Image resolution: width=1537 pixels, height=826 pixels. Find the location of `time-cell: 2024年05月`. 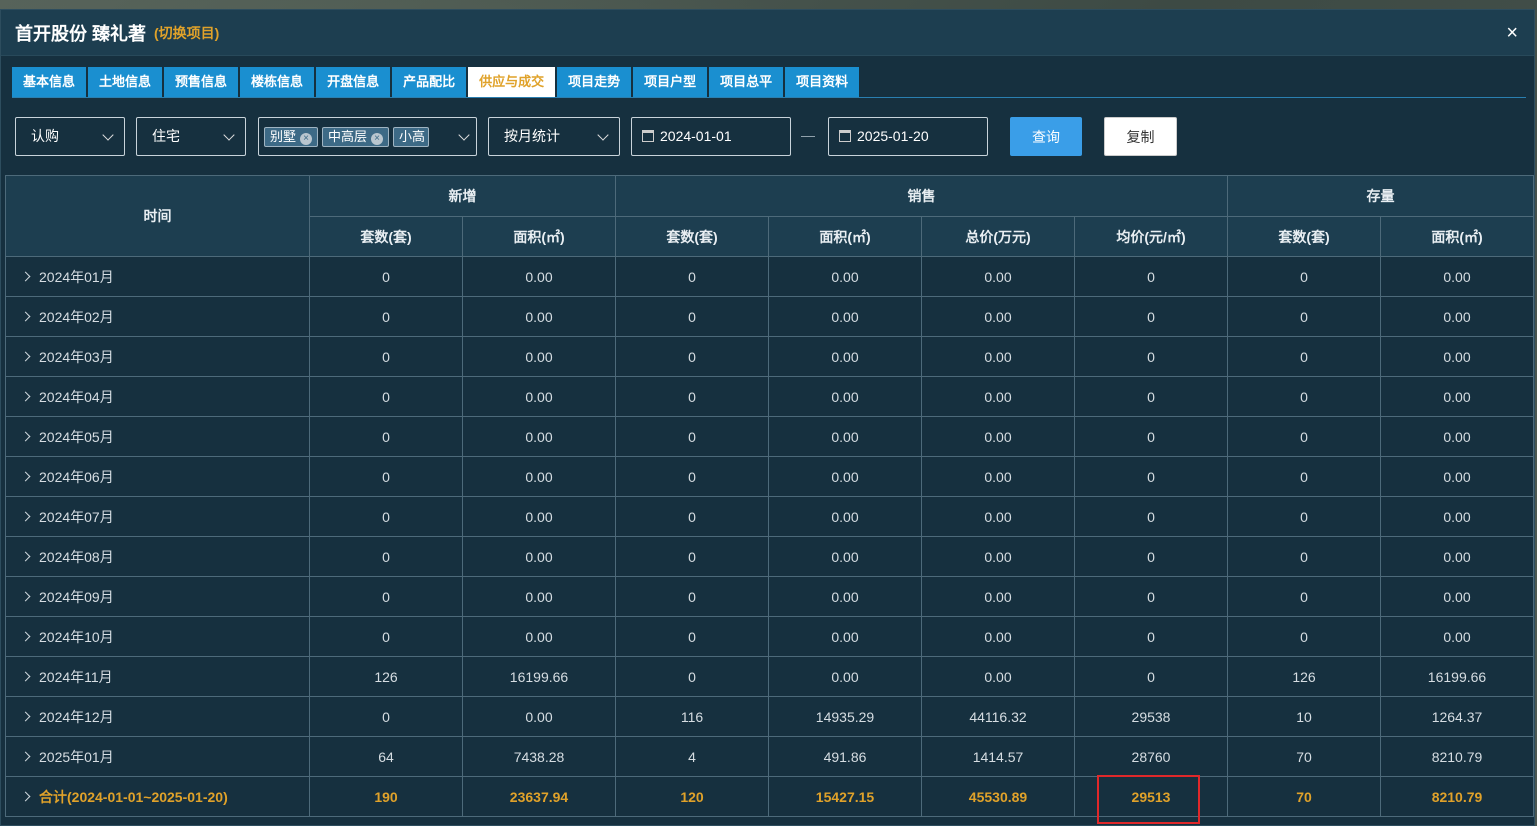

time-cell: 2024年05月 is located at coordinates (157, 436).